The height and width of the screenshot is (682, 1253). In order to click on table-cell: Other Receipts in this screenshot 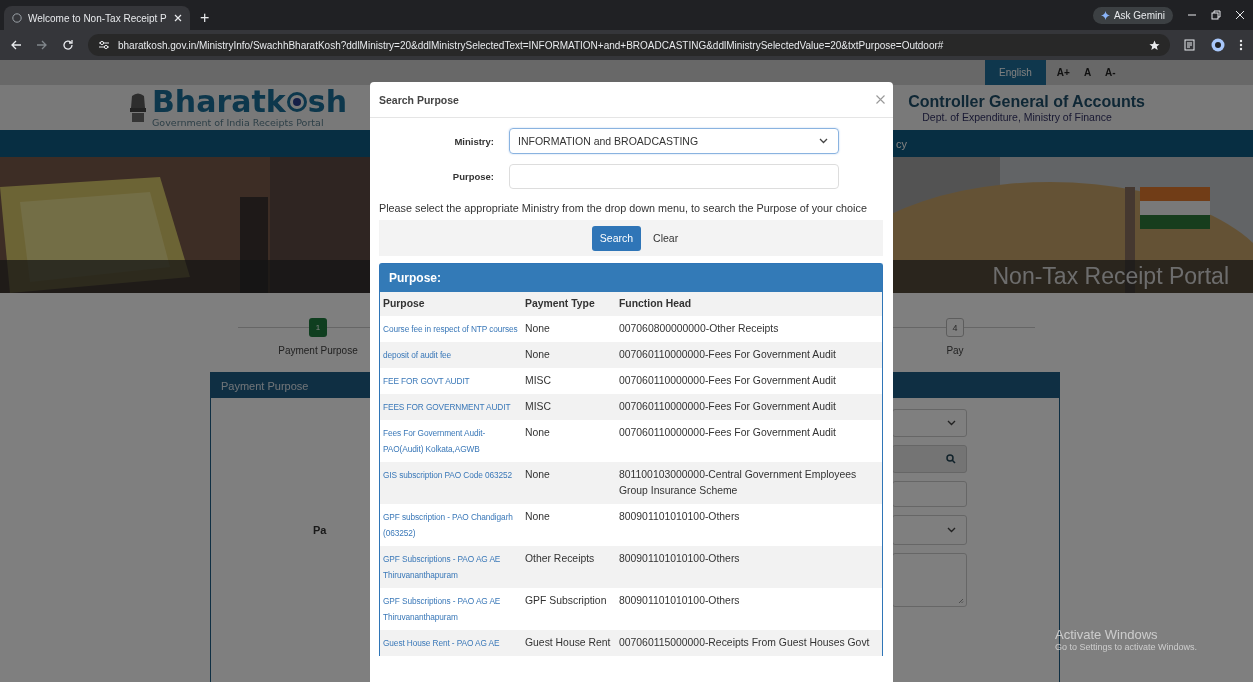, I will do `click(560, 558)`.